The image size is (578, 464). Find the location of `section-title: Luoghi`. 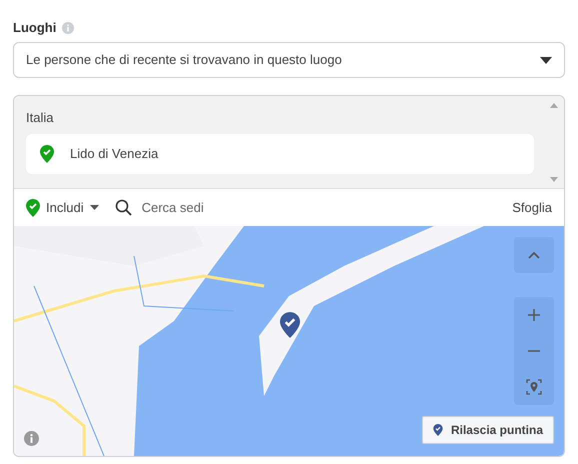

section-title: Luoghi is located at coordinates (34, 28).